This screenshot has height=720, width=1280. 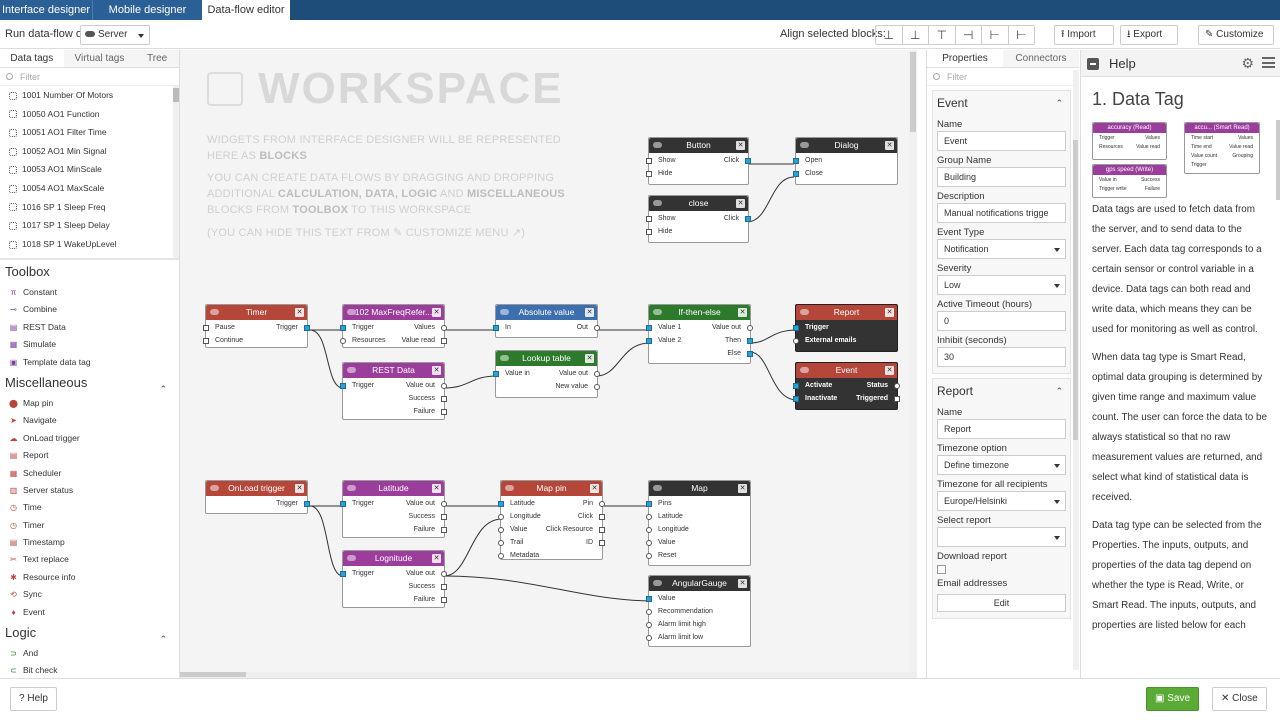 I want to click on block-header: Map ✕, so click(x=699, y=488).